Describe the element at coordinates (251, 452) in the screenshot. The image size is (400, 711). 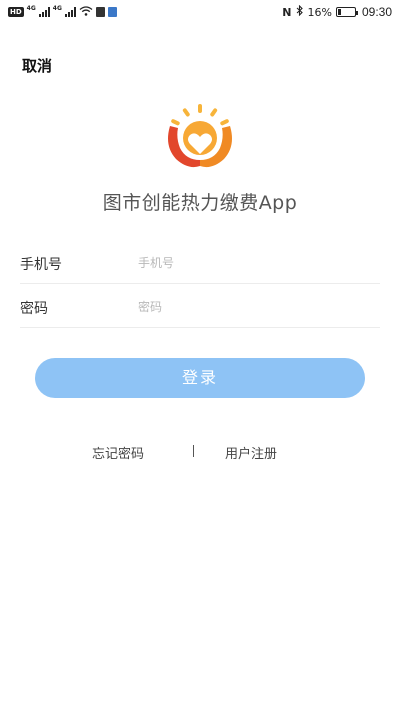
I see `register-link: 用户注册` at that location.